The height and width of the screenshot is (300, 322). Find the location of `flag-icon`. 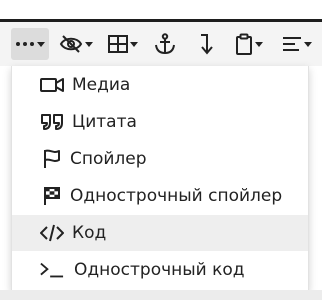

flag-icon is located at coordinates (52, 159).